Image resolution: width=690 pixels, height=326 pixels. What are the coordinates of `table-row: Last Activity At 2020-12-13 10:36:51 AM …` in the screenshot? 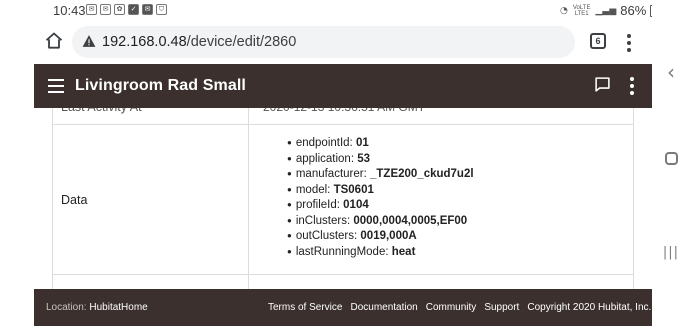 It's located at (343, 116).